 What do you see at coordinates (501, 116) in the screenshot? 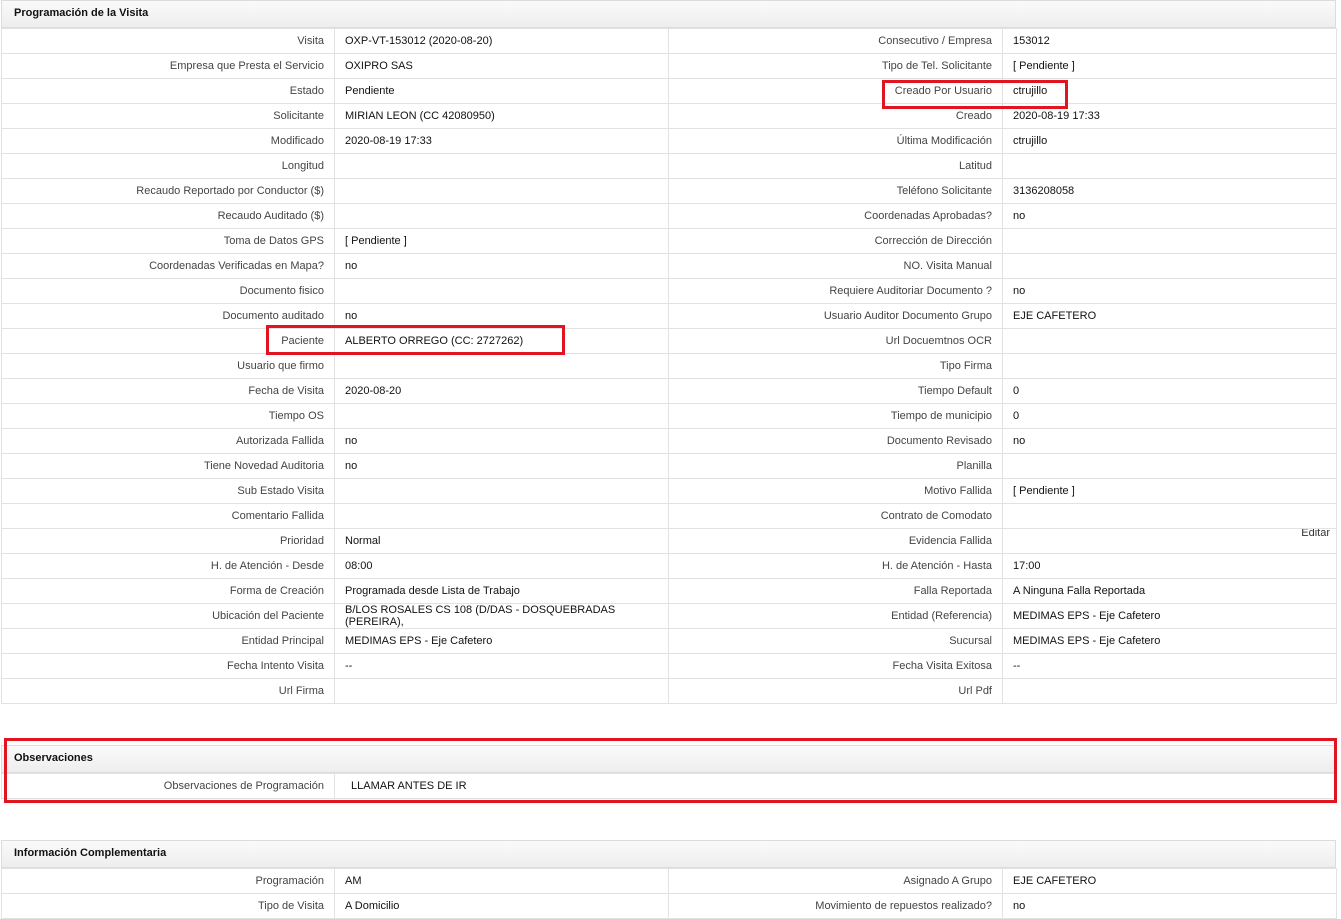
I see `field-value: MIRIAN LEON (CC 42080950)` at bounding box center [501, 116].